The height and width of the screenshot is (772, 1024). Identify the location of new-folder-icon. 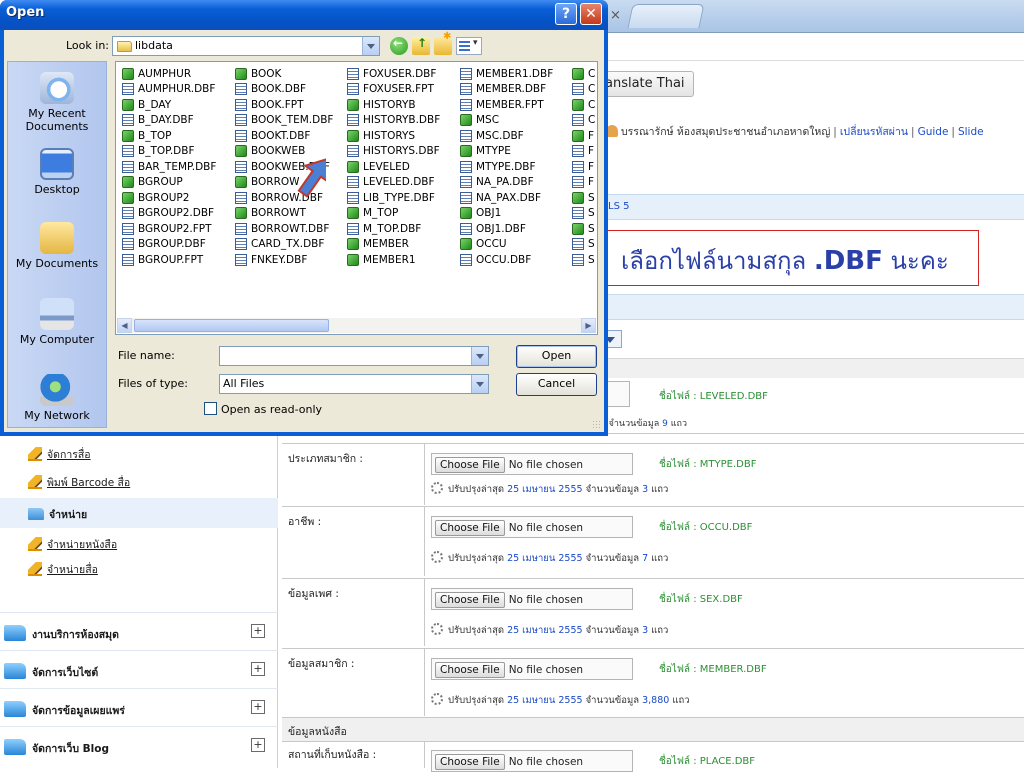
(443, 43).